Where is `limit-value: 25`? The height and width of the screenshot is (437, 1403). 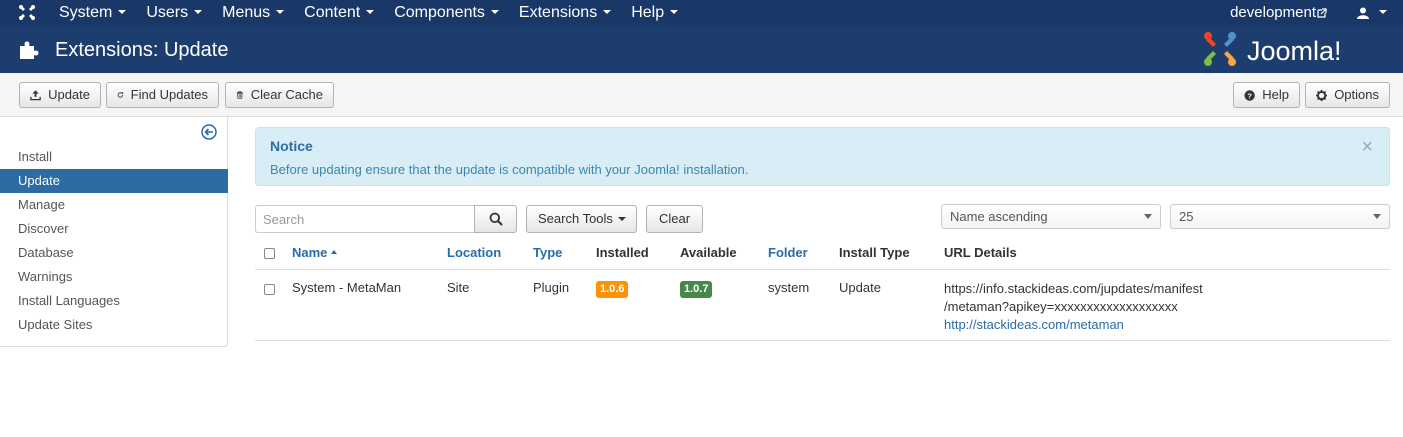 limit-value: 25 is located at coordinates (1186, 216).